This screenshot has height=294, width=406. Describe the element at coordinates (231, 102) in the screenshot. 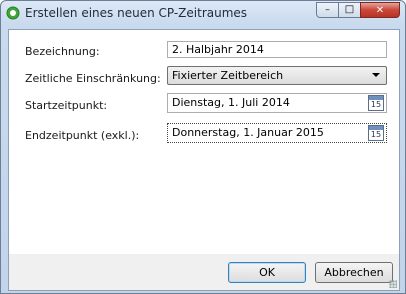

I see `start-date-value: Dienstag, 1. Juli 2014` at that location.